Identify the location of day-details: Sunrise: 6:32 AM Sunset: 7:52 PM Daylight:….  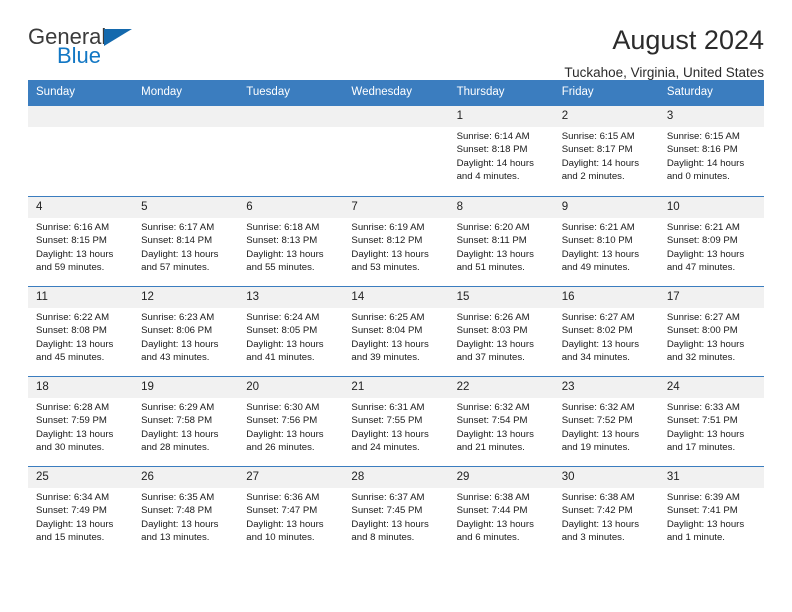
(606, 426).